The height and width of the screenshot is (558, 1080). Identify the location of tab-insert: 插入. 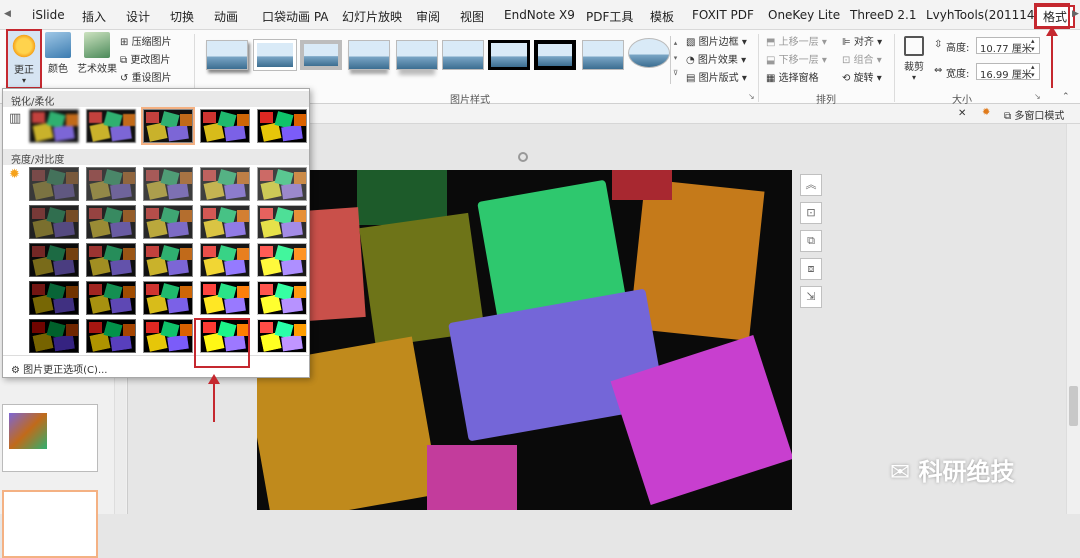
(94, 16).